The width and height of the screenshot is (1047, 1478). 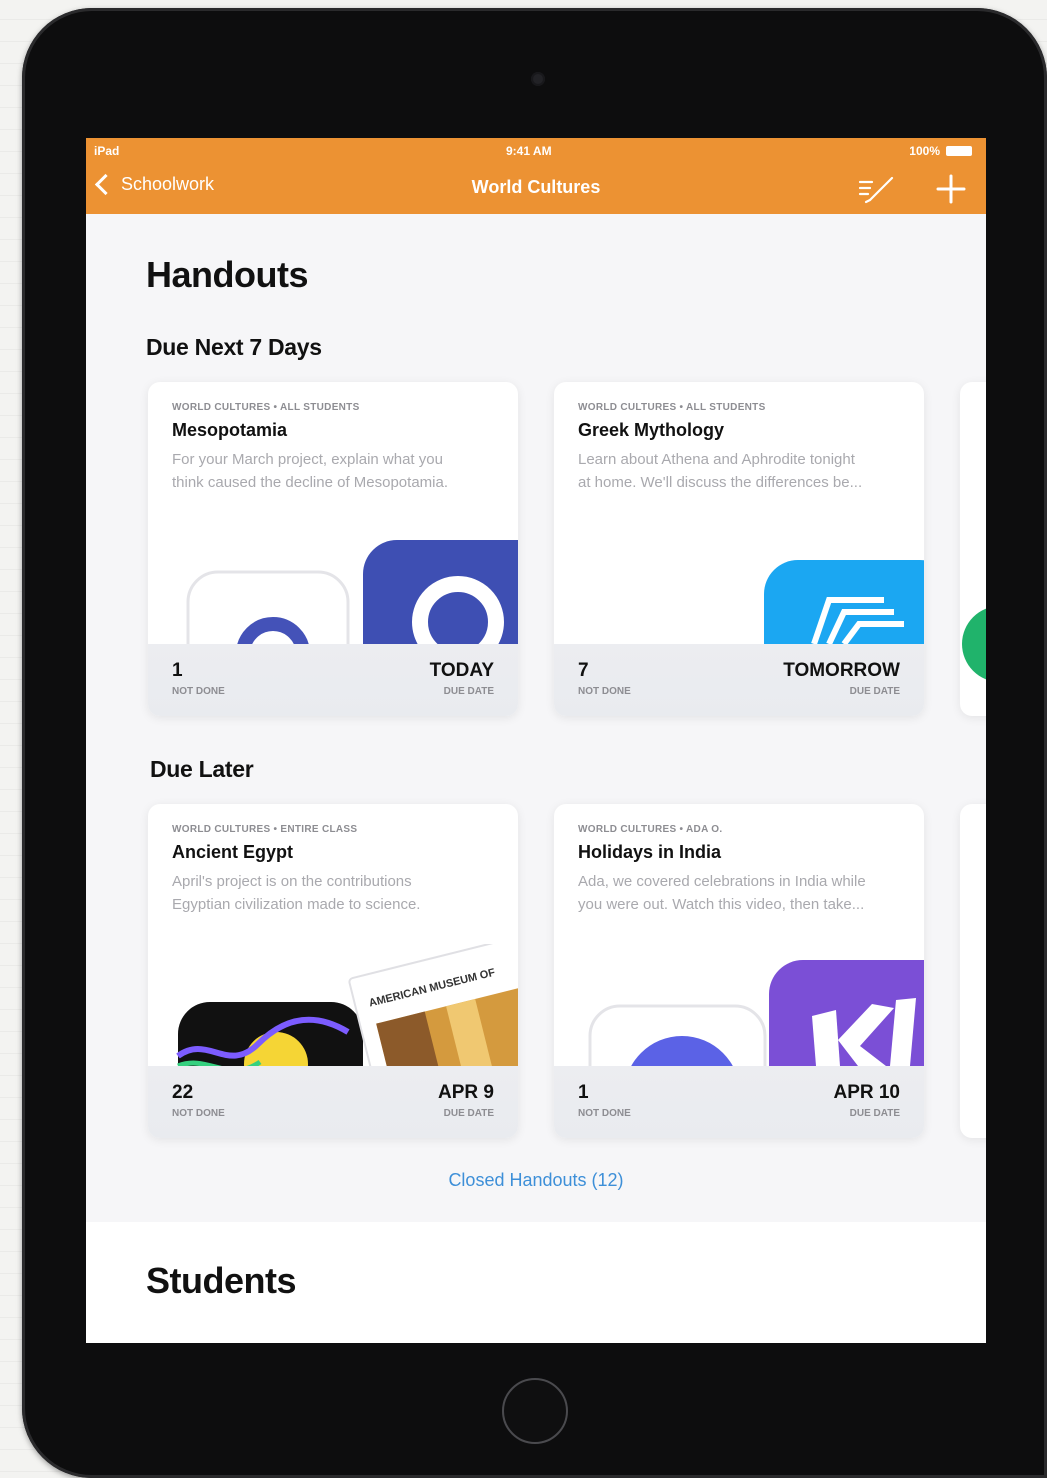 I want to click on compose-icon, so click(x=876, y=190).